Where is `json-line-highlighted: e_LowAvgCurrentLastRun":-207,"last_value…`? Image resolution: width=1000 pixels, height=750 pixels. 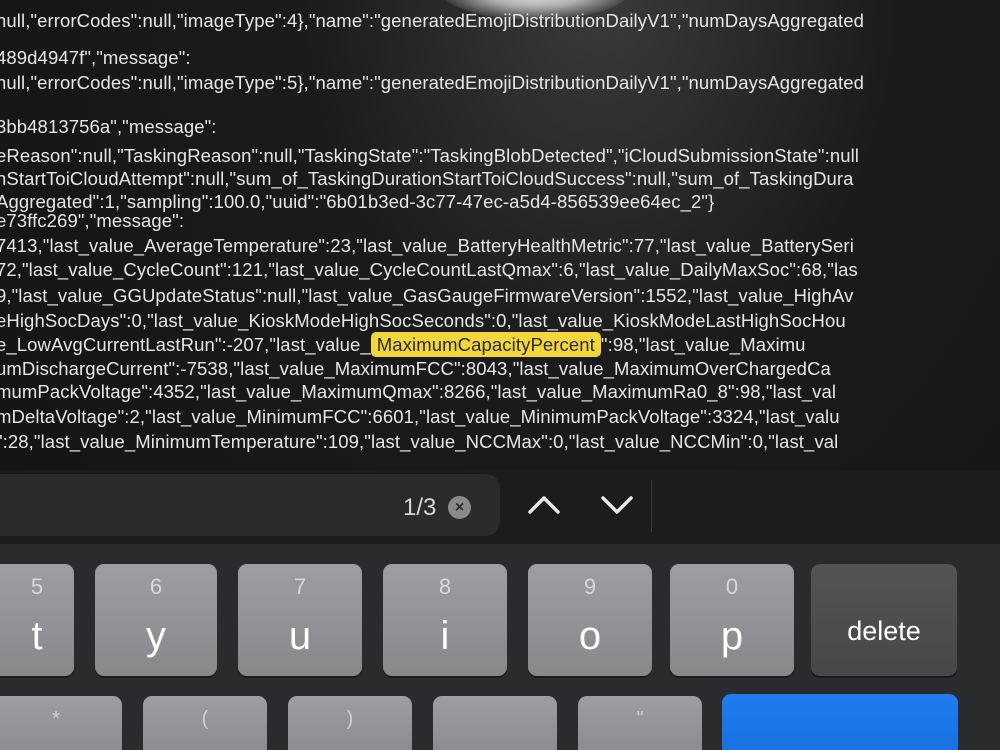
json-line-highlighted: e_LowAvgCurrentLastRun":-207,"last_value… is located at coordinates (403, 344).